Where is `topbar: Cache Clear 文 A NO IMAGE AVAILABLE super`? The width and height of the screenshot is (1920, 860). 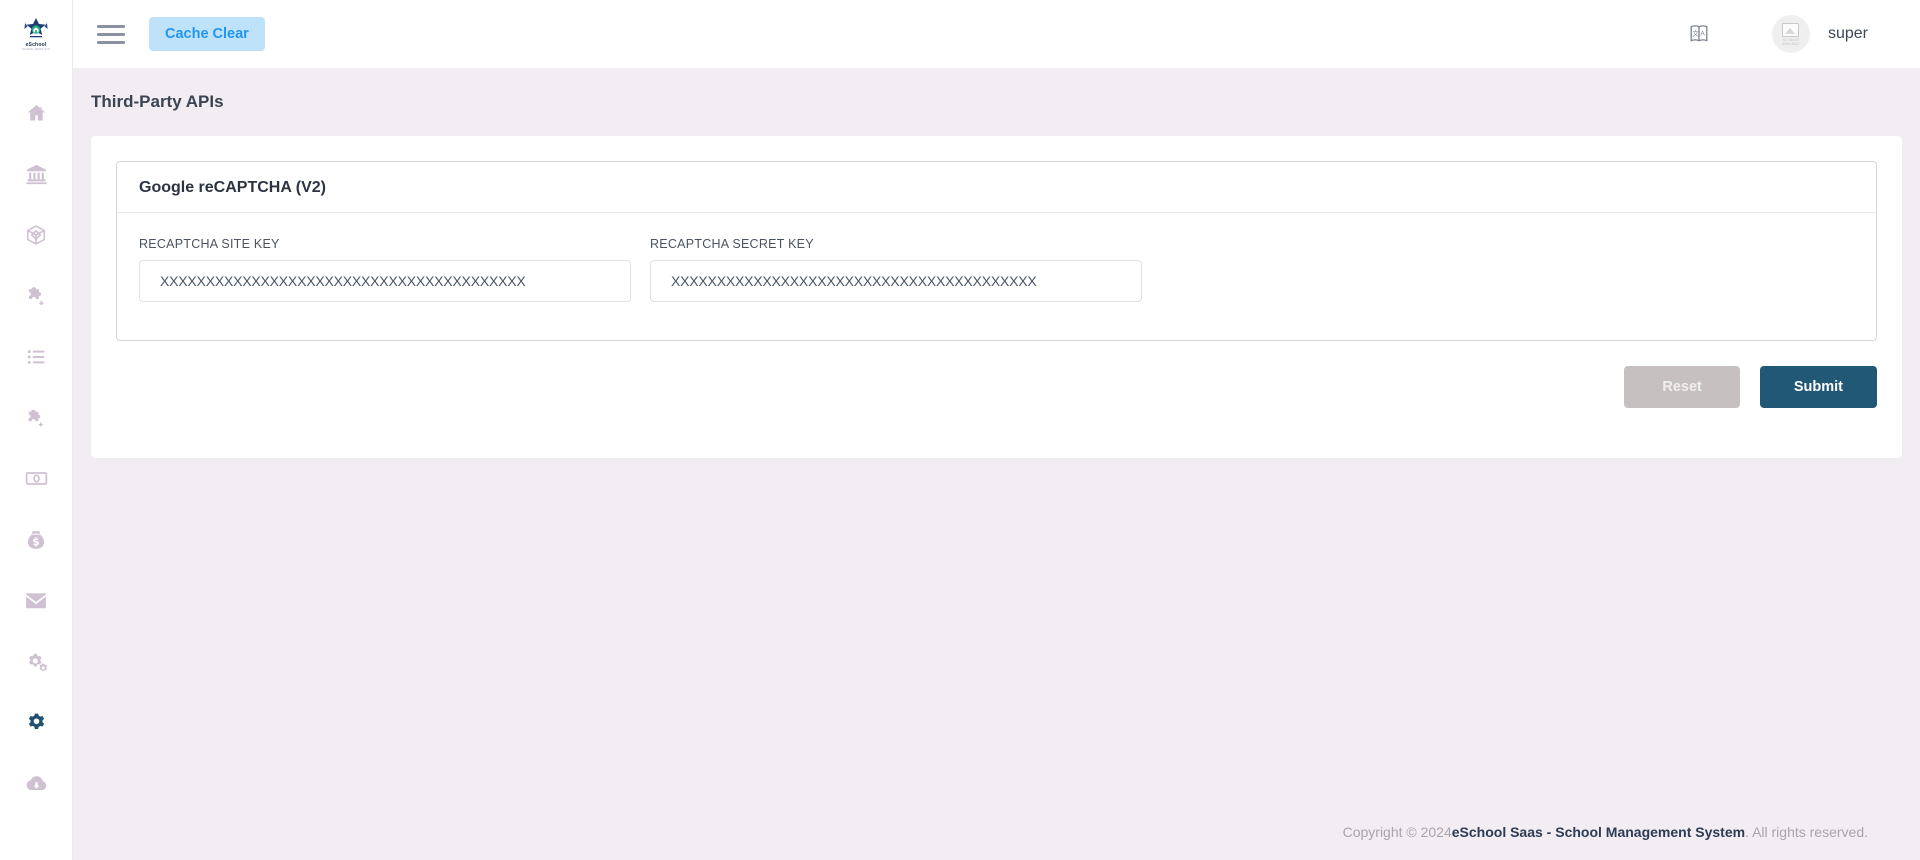
topbar: Cache Clear 文 A NO IMAGE AVAILABLE super is located at coordinates (996, 34).